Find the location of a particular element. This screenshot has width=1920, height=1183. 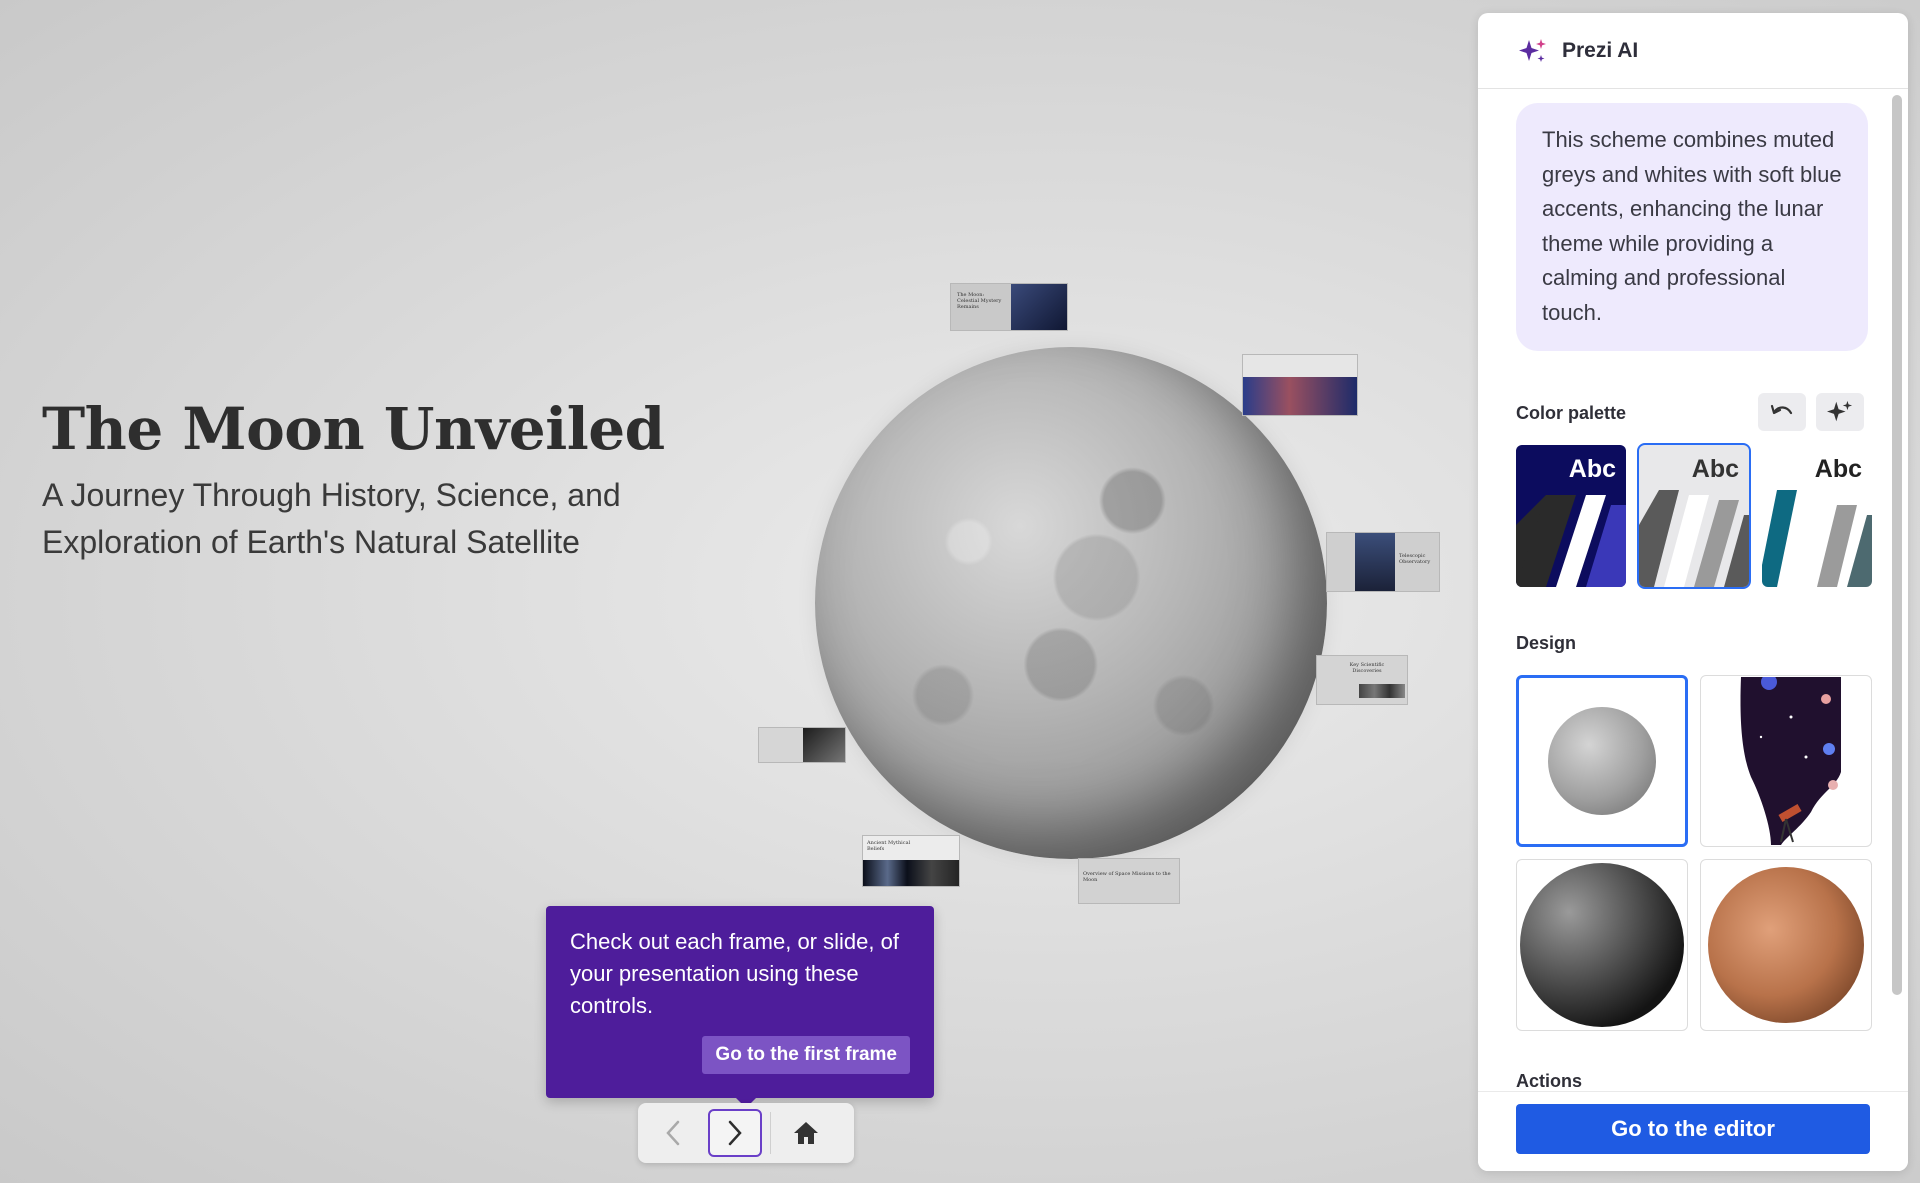

space-telescope-thumbnail is located at coordinates (1790, 761).